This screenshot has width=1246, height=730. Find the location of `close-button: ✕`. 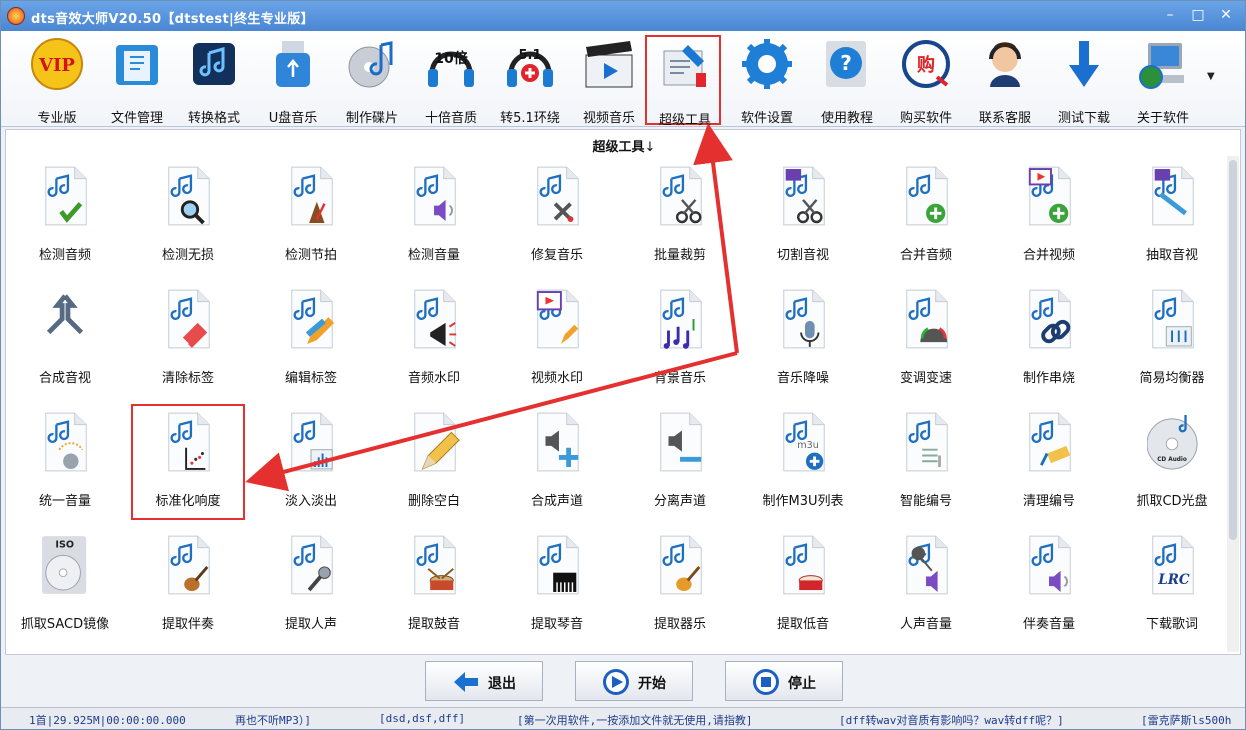

close-button: ✕ is located at coordinates (1226, 15).